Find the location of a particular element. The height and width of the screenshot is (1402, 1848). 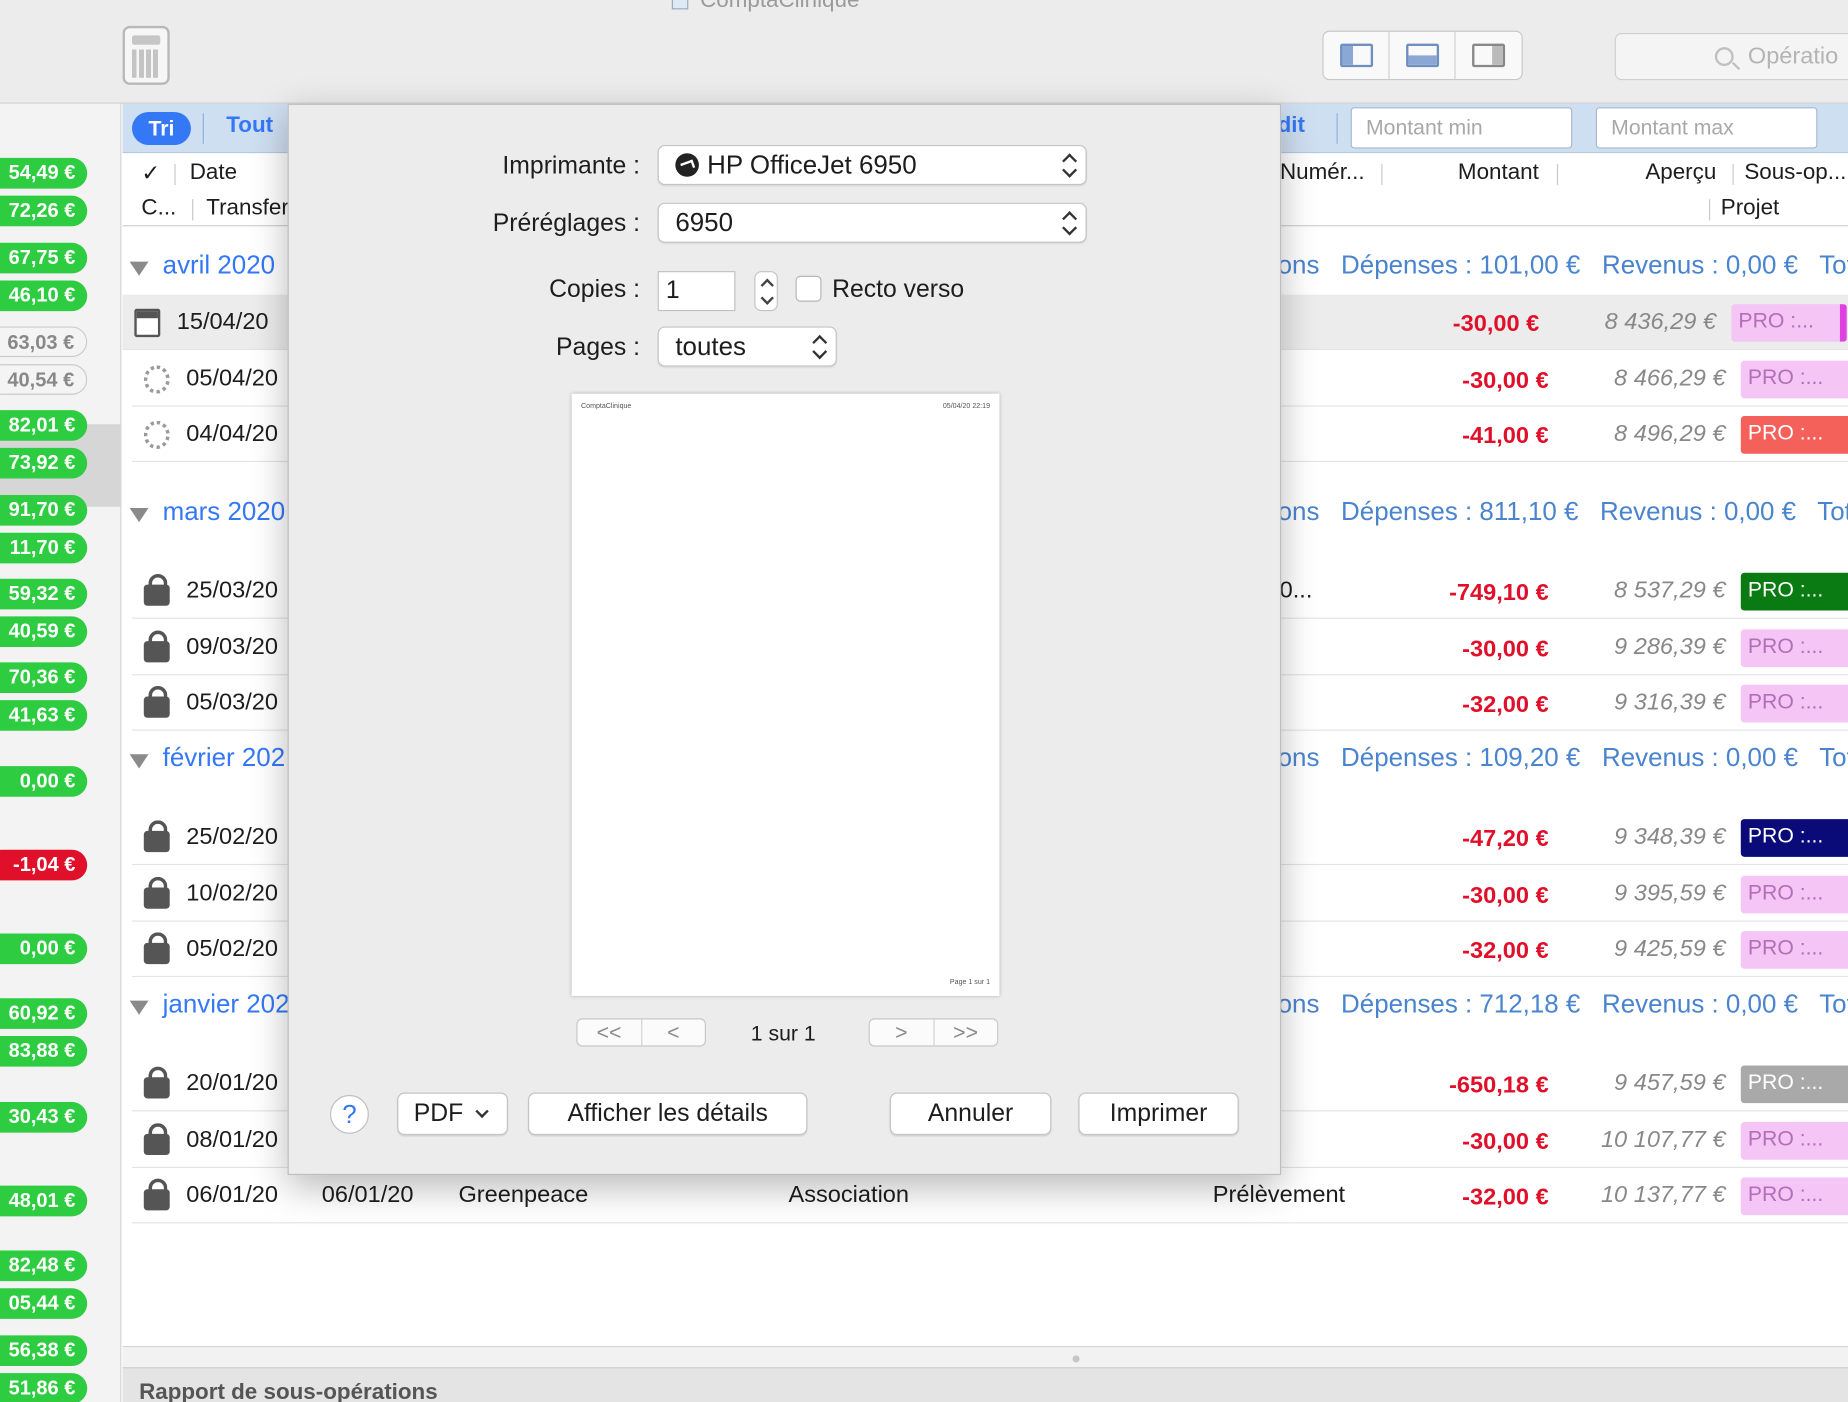

account-balance-badge: 60,92 € is located at coordinates (44, 1013).